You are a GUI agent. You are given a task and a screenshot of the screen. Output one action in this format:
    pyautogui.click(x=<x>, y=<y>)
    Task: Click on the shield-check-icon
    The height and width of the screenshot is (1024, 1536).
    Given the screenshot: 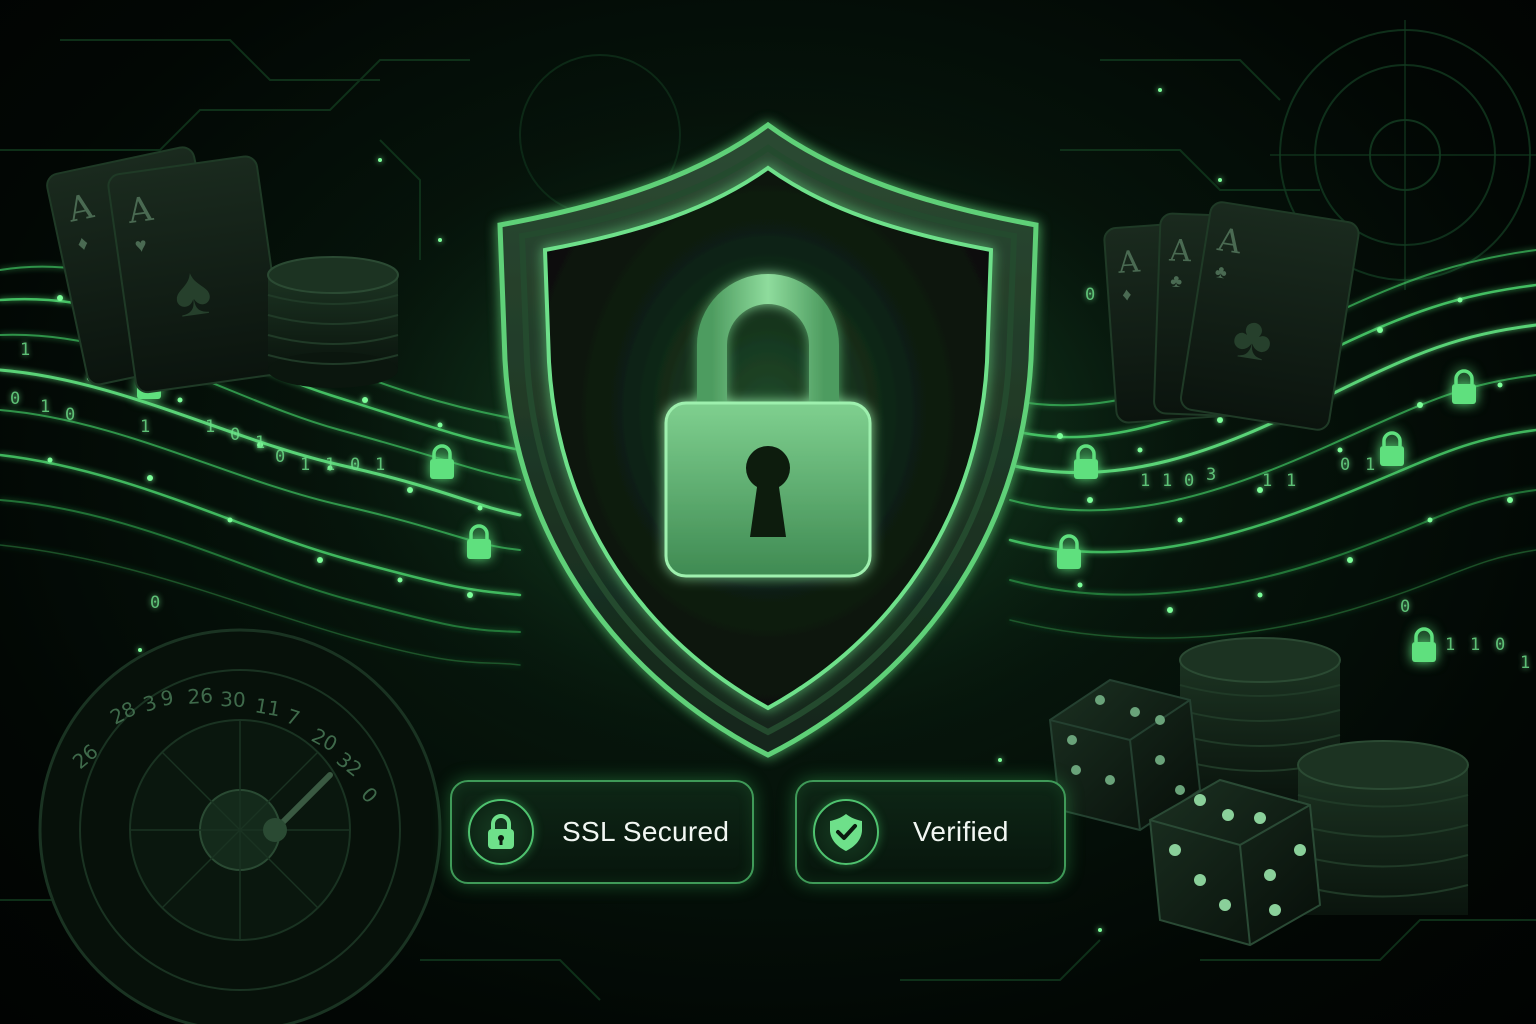 What is the action you would take?
    pyautogui.click(x=846, y=832)
    